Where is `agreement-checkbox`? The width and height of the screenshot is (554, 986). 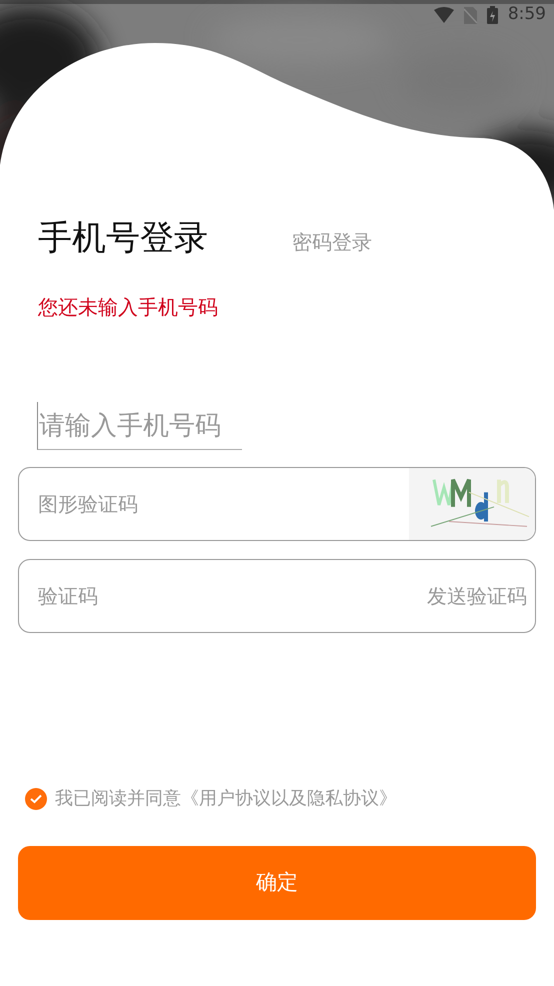
agreement-checkbox is located at coordinates (36, 799).